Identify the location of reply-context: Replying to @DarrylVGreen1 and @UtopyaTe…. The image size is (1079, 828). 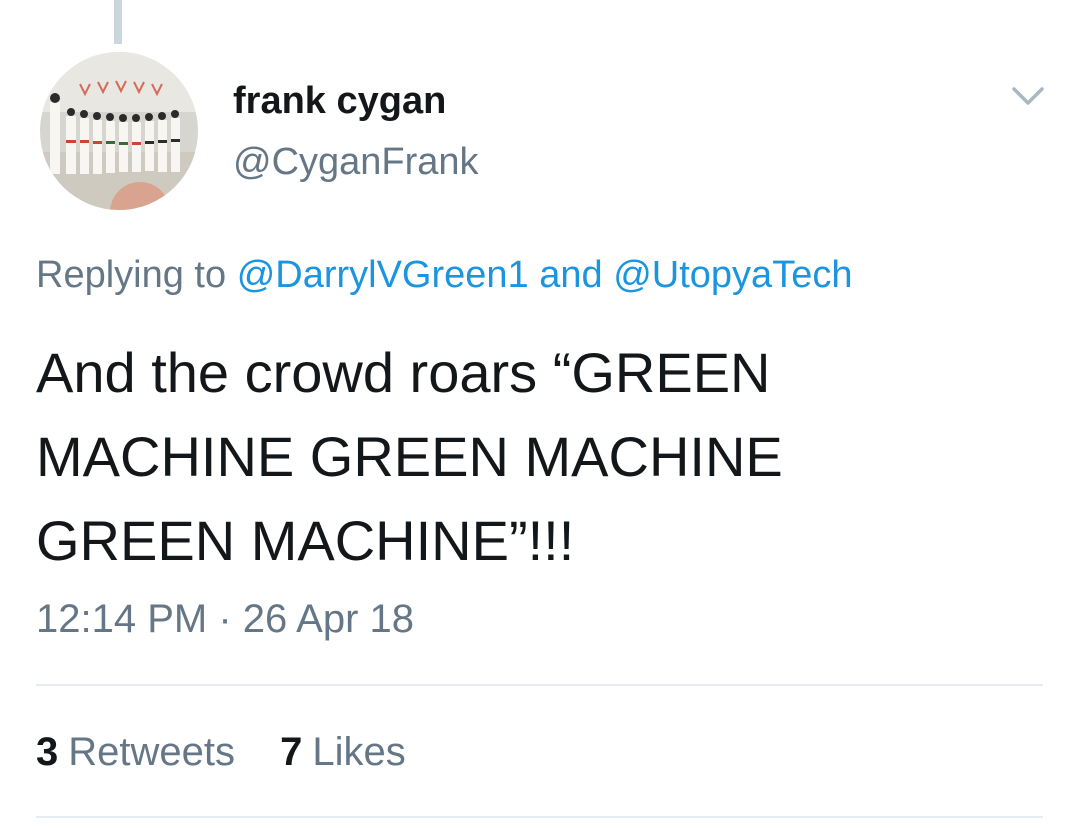
(444, 275).